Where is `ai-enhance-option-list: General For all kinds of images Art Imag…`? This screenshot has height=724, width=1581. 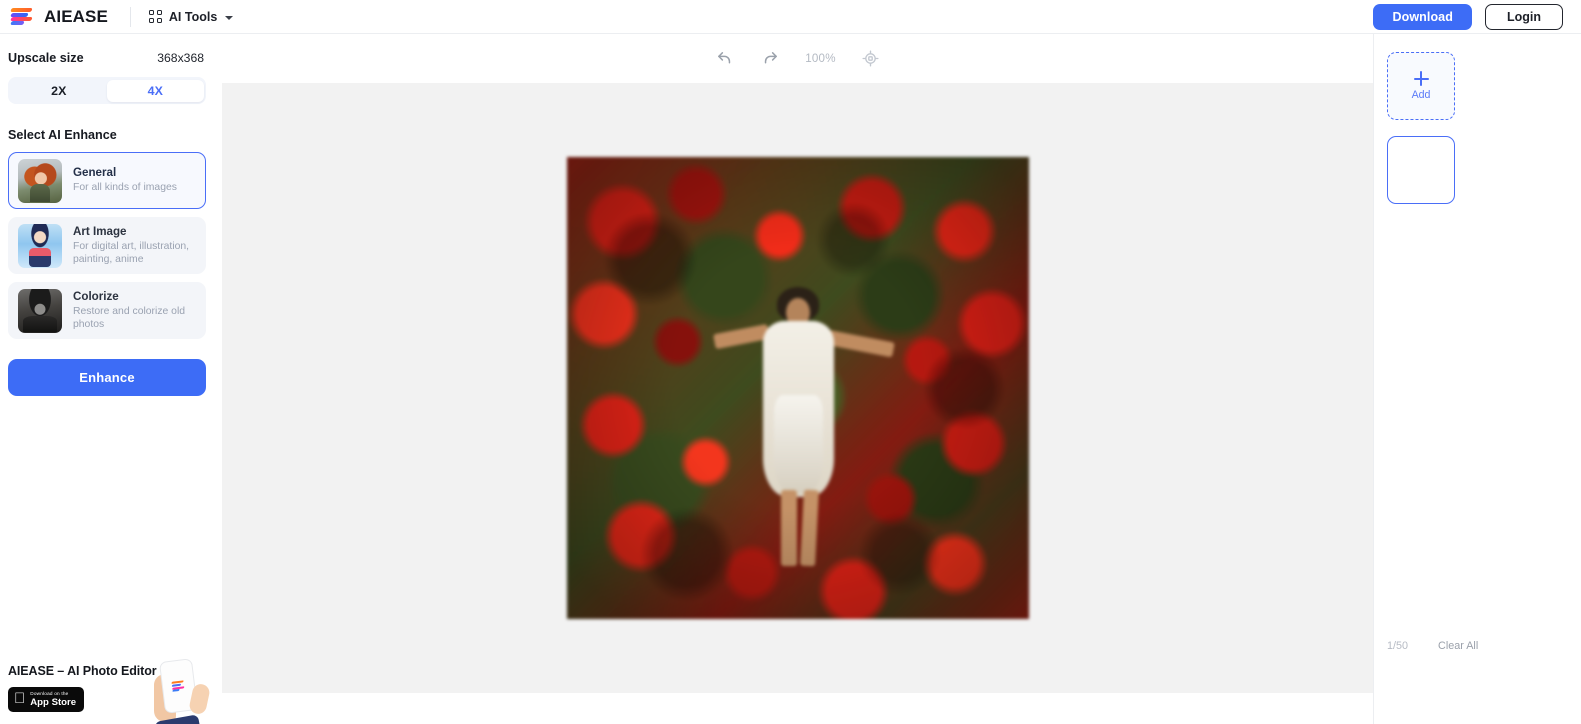
ai-enhance-option-list: General For all kinds of images Art Imag… is located at coordinates (107, 245).